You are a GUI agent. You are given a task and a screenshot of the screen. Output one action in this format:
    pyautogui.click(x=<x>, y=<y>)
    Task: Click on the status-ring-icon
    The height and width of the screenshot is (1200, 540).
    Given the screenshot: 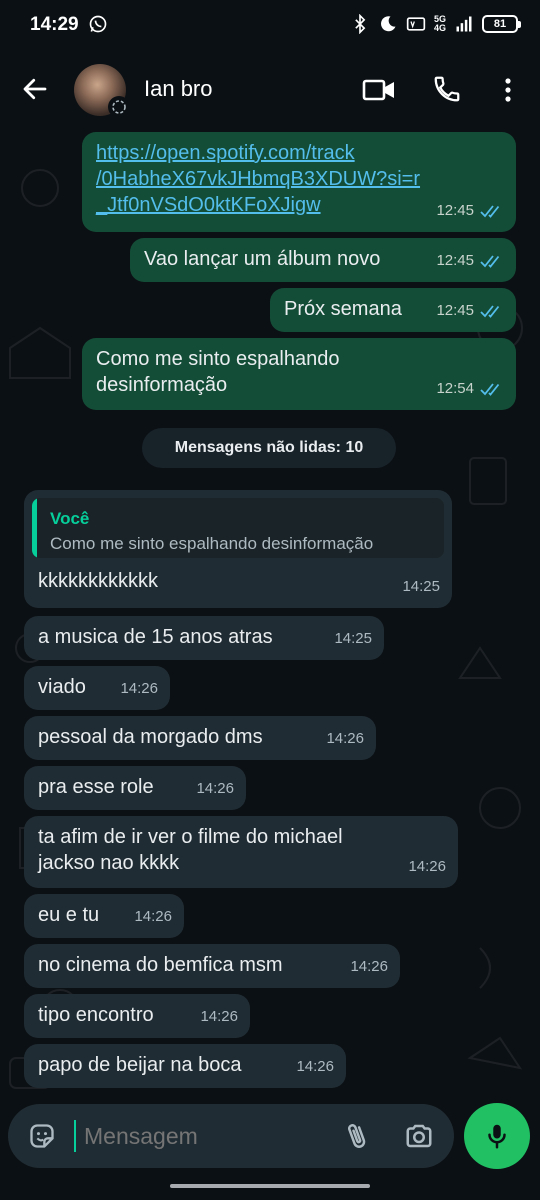 What is the action you would take?
    pyautogui.click(x=119, y=107)
    